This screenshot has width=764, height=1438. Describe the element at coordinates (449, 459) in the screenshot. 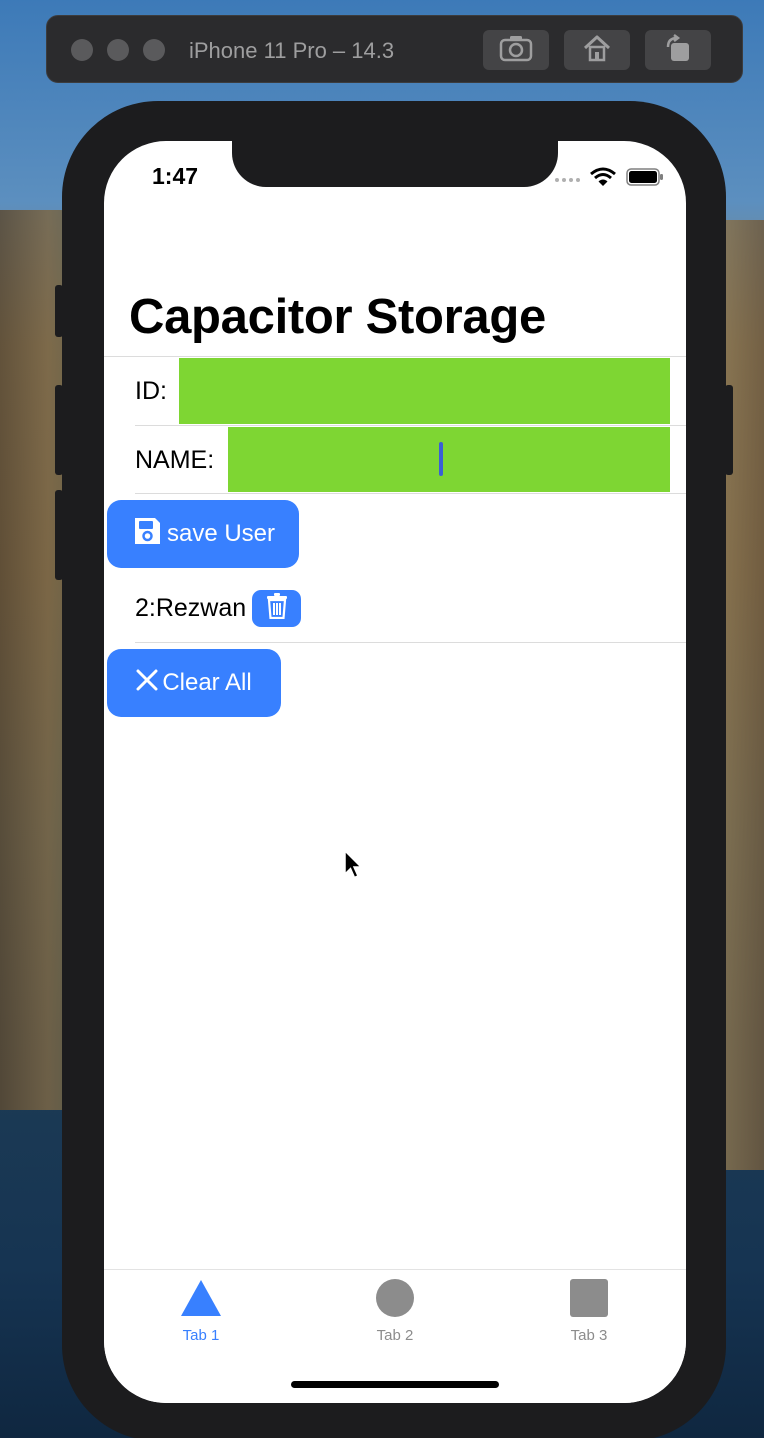

I see `name-input` at that location.